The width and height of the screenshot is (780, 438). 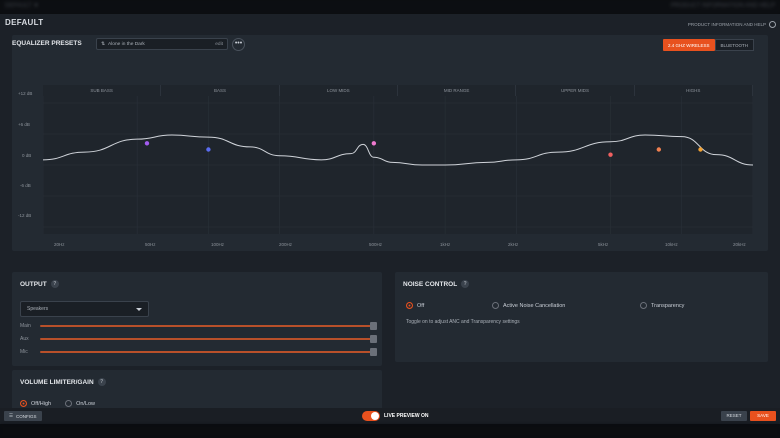 What do you see at coordinates (220, 90) in the screenshot?
I see `band-label: BASS` at bounding box center [220, 90].